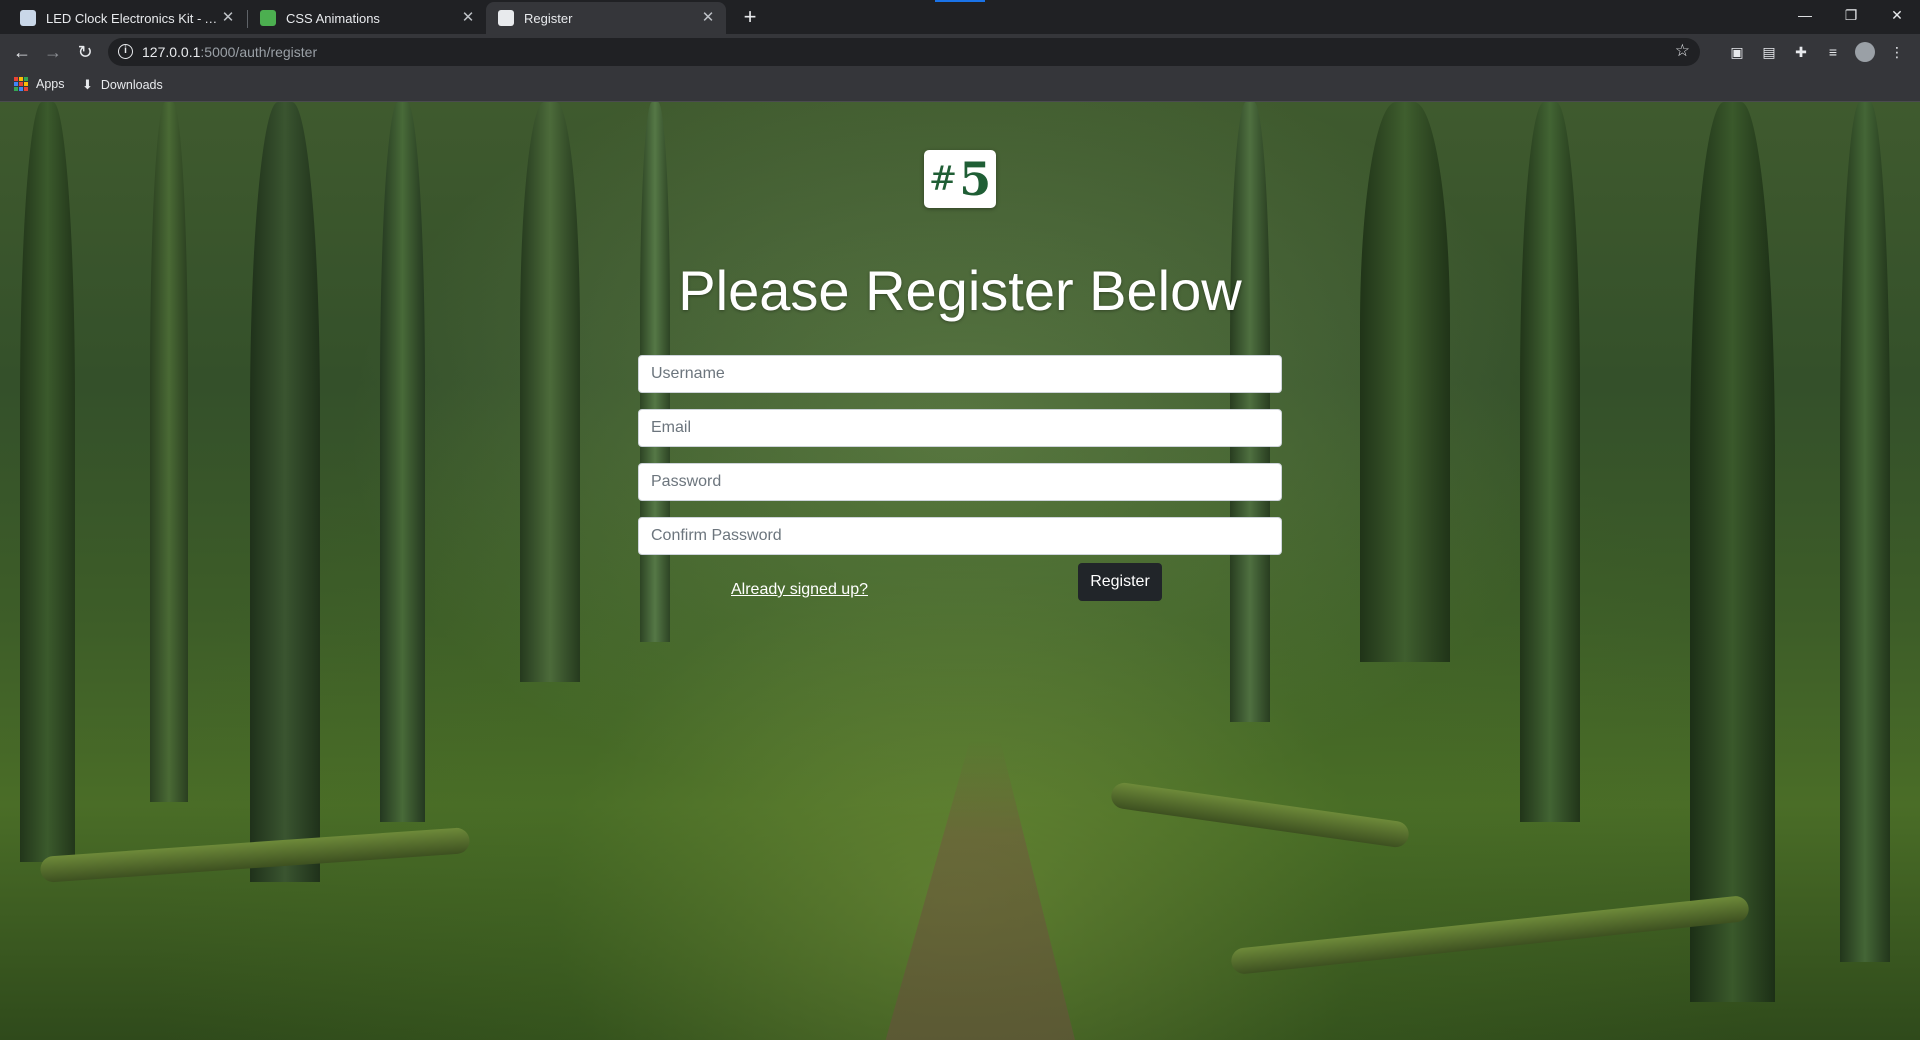 The image size is (1920, 1040). What do you see at coordinates (960, 86) in the screenshot?
I see `bookmarks-bar: Apps ⬇ Downloads` at bounding box center [960, 86].